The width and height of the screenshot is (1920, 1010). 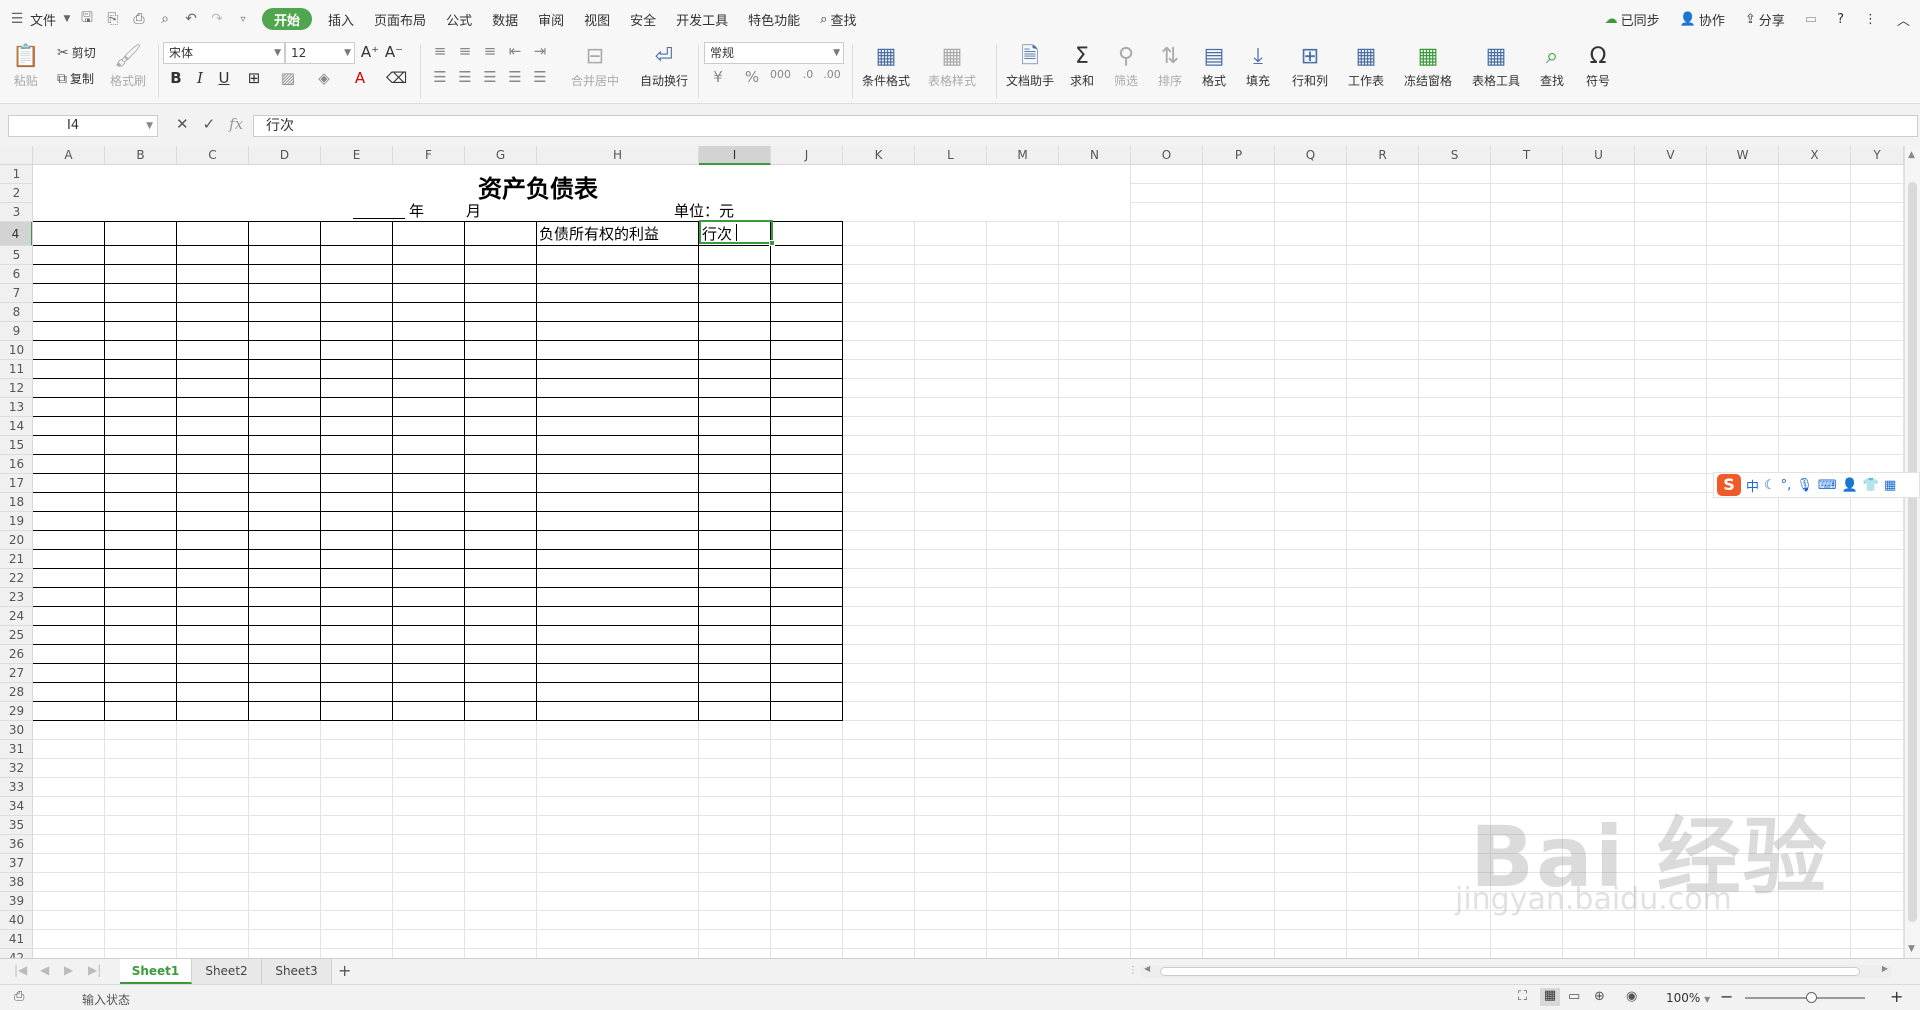 What do you see at coordinates (43, 19) in the screenshot?
I see `file-menu: 文件` at bounding box center [43, 19].